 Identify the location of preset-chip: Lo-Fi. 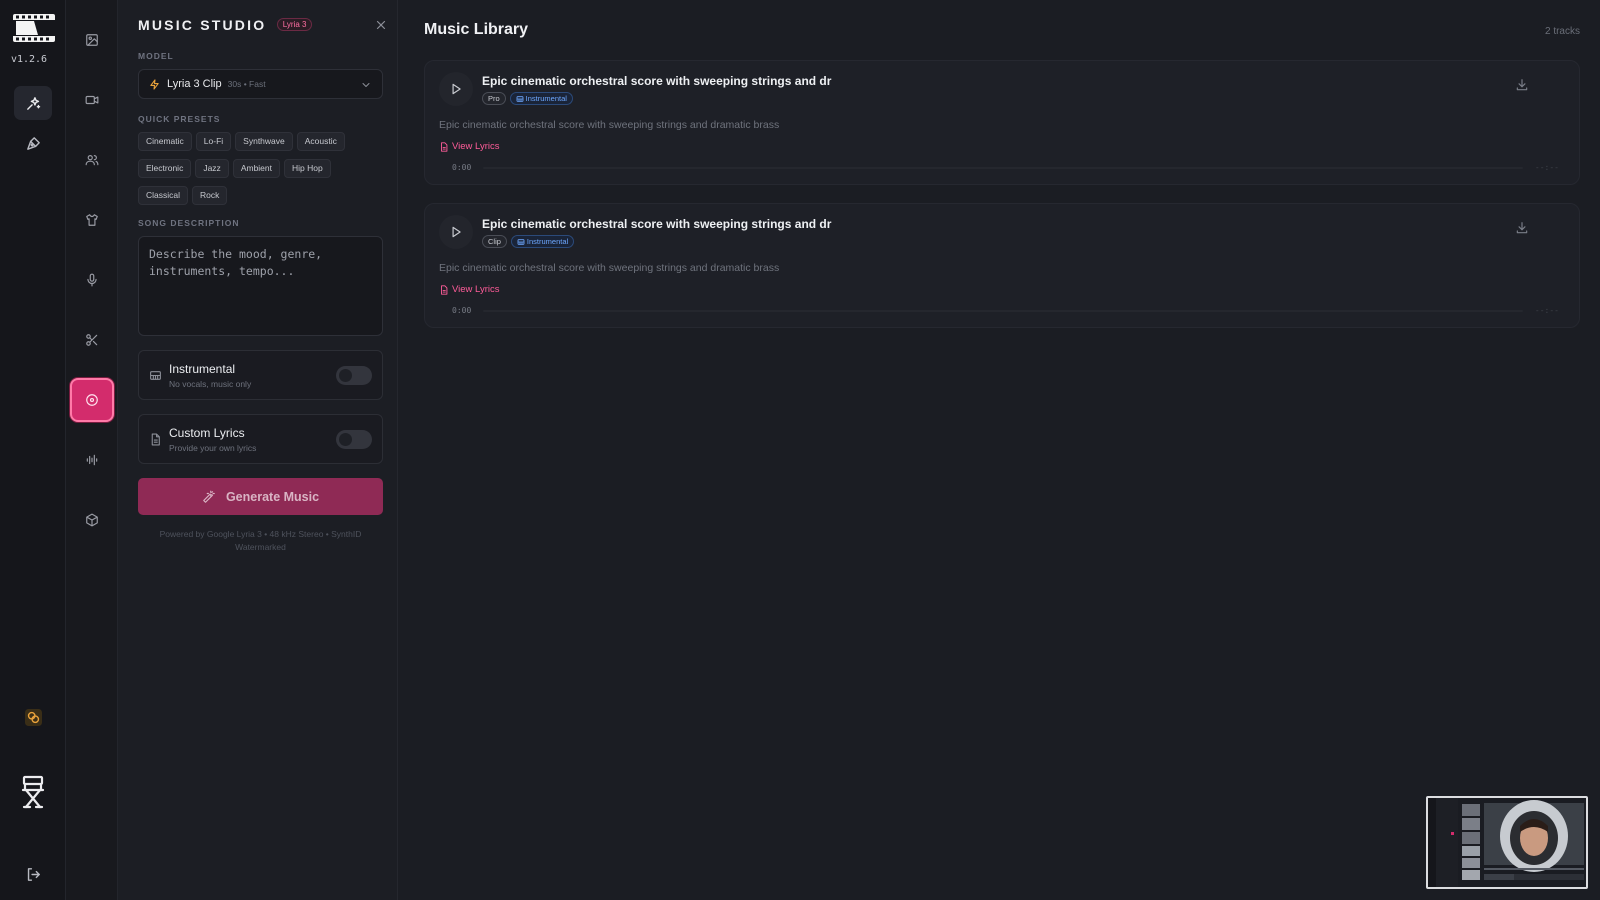
(213, 141).